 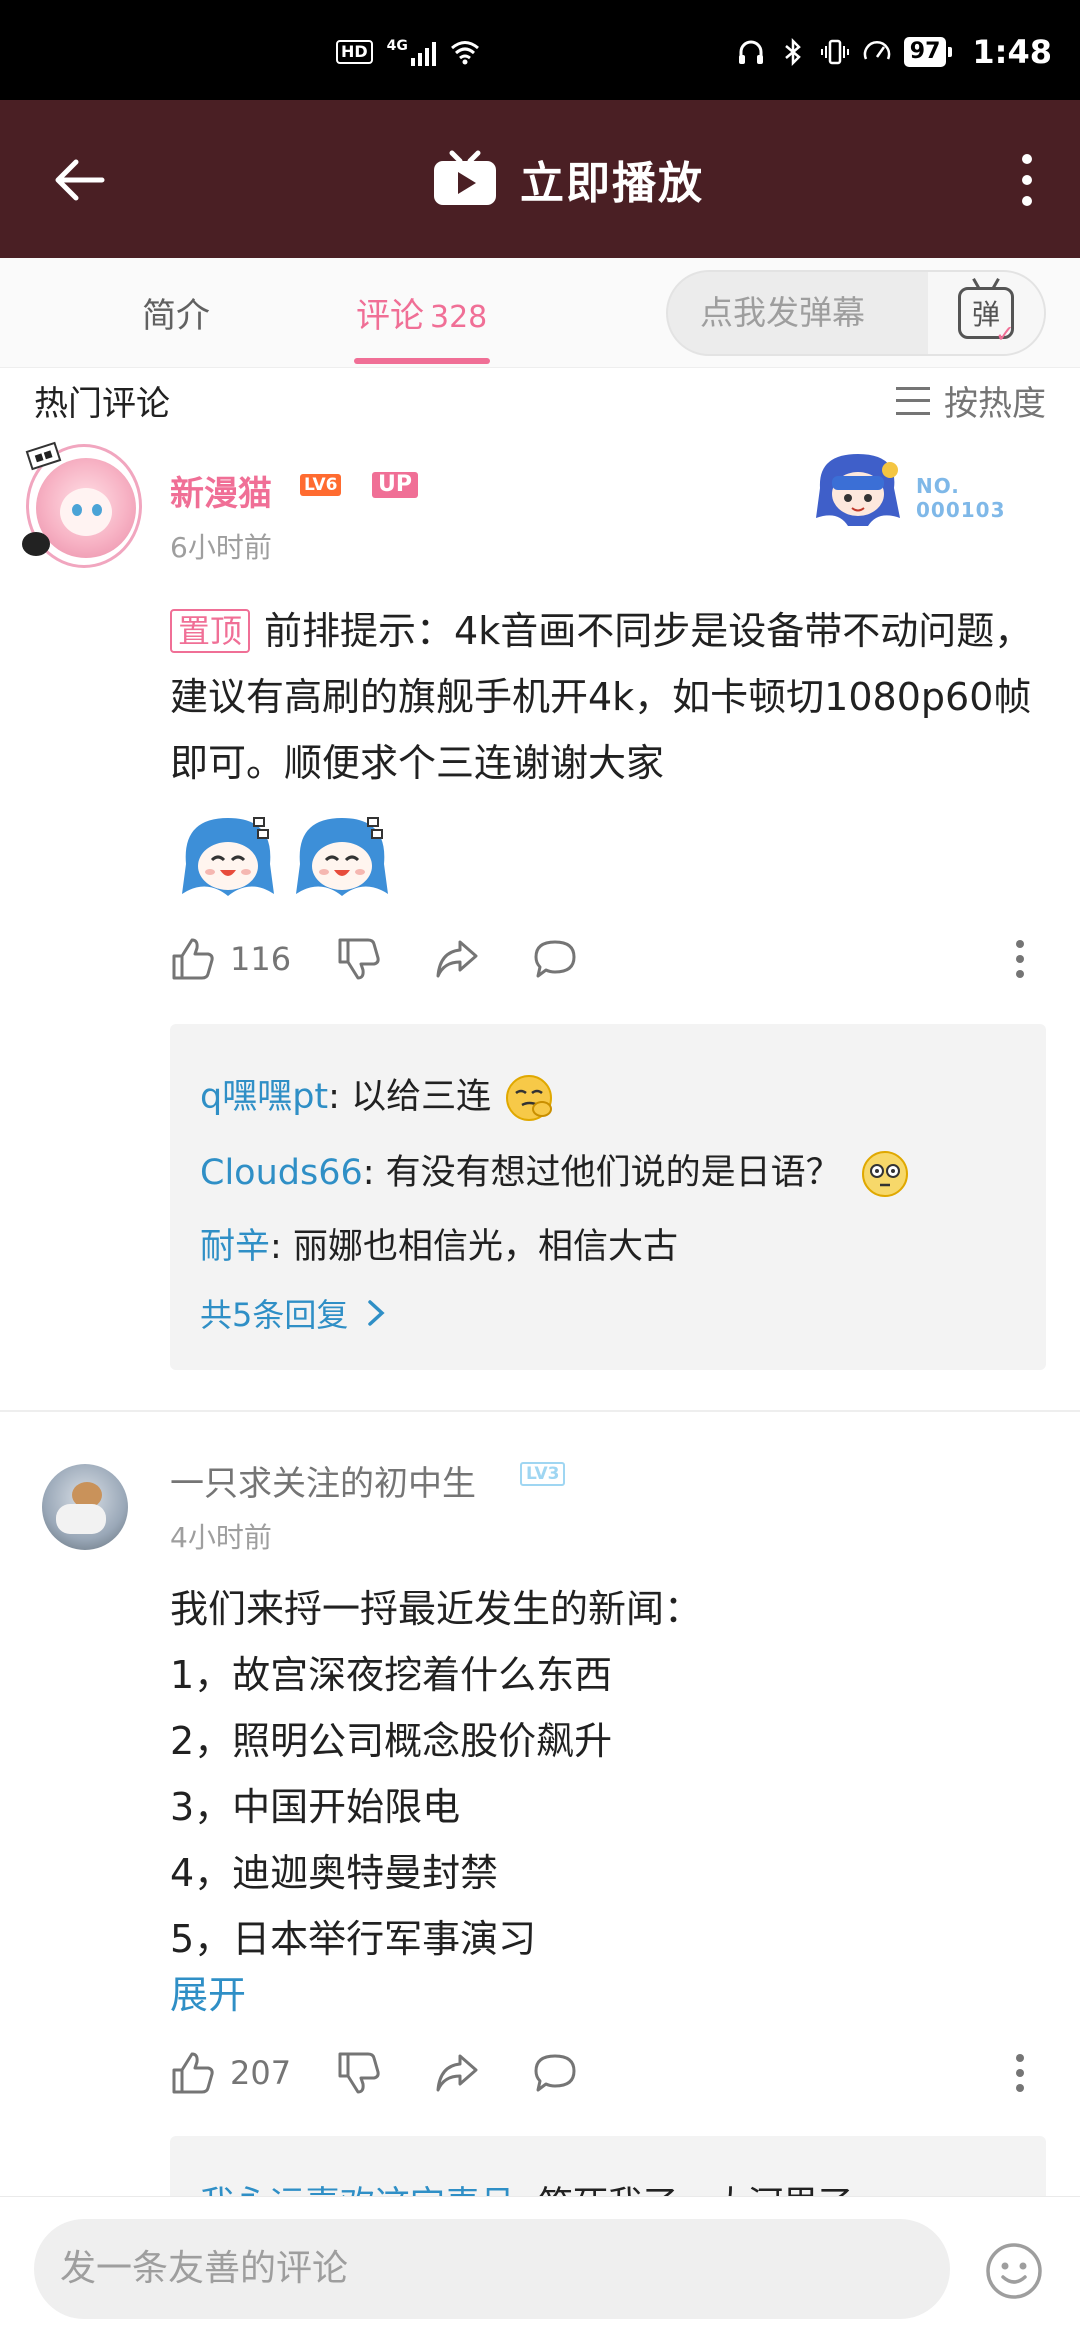 What do you see at coordinates (961, 510) in the screenshot?
I see `fan-badge-value: 000103` at bounding box center [961, 510].